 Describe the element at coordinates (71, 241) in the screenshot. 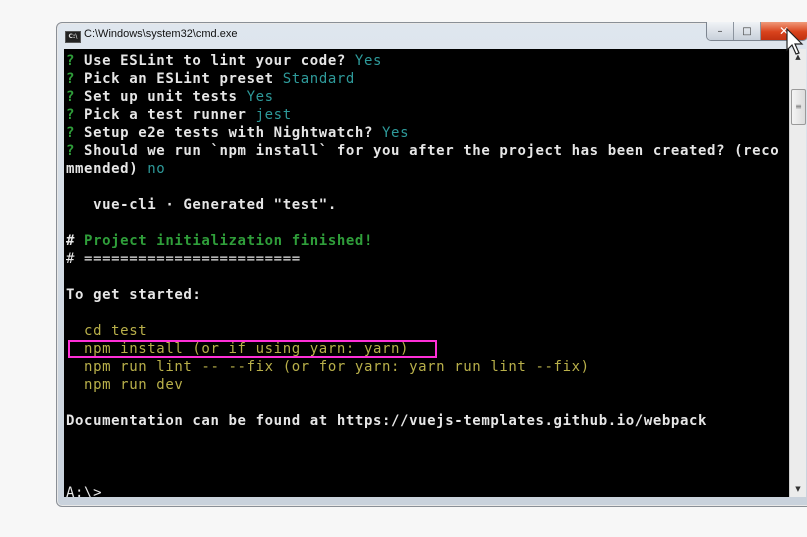

I see `hash-mark: #` at that location.